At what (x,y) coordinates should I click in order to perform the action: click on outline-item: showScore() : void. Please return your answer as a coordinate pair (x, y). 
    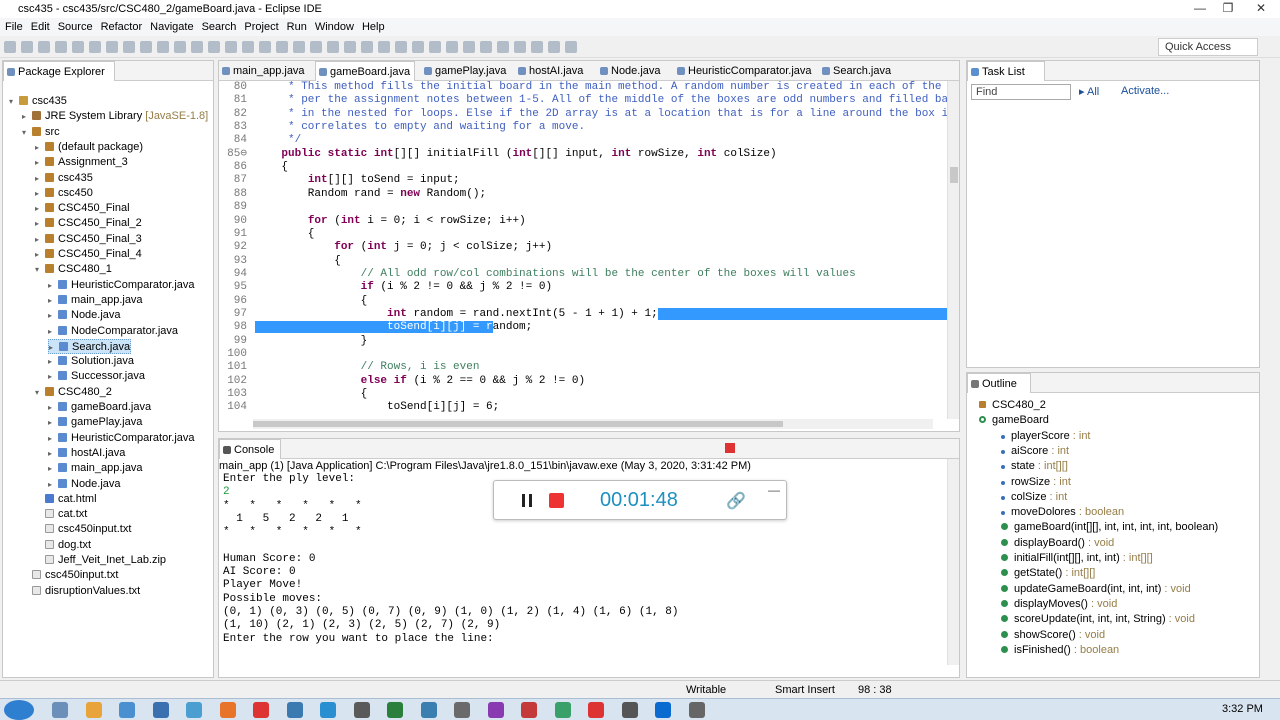
    Looking at the image, I should click on (1053, 635).